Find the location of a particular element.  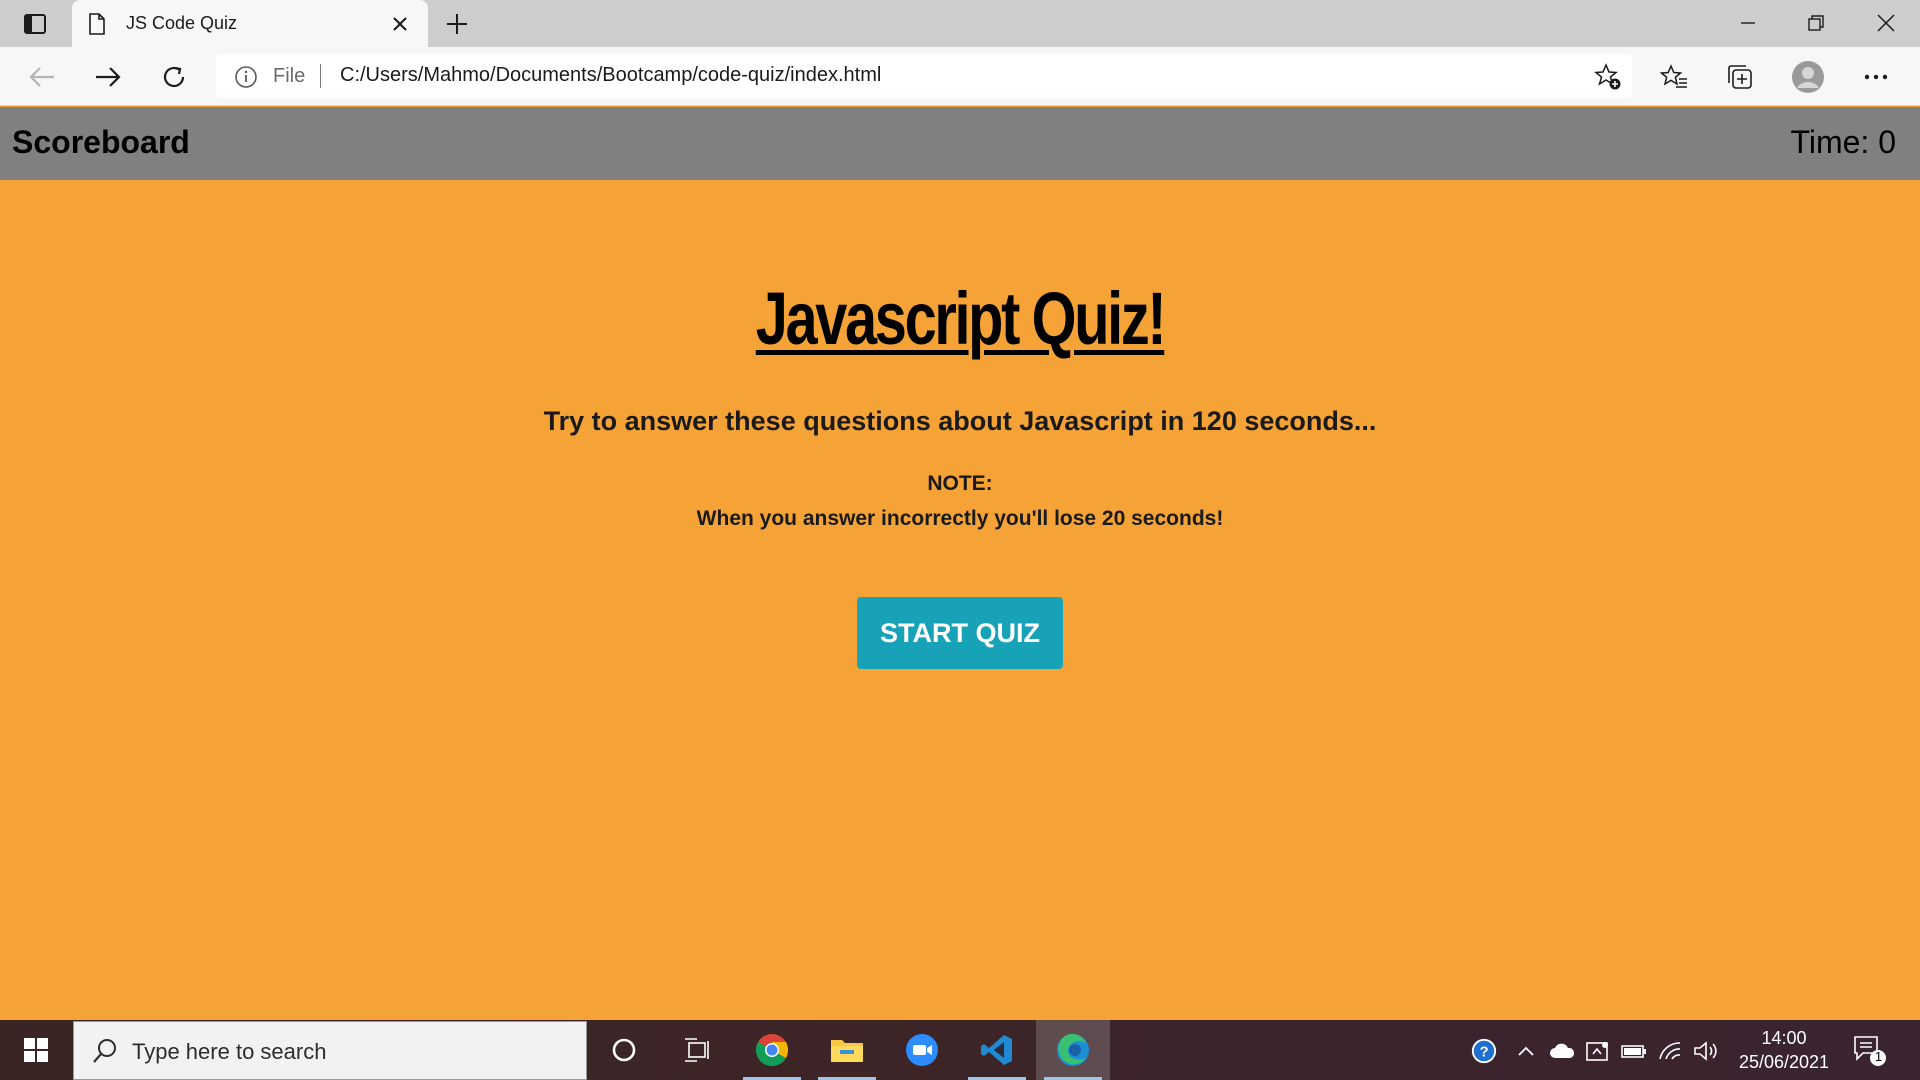

address-scheme: File is located at coordinates (289, 76).